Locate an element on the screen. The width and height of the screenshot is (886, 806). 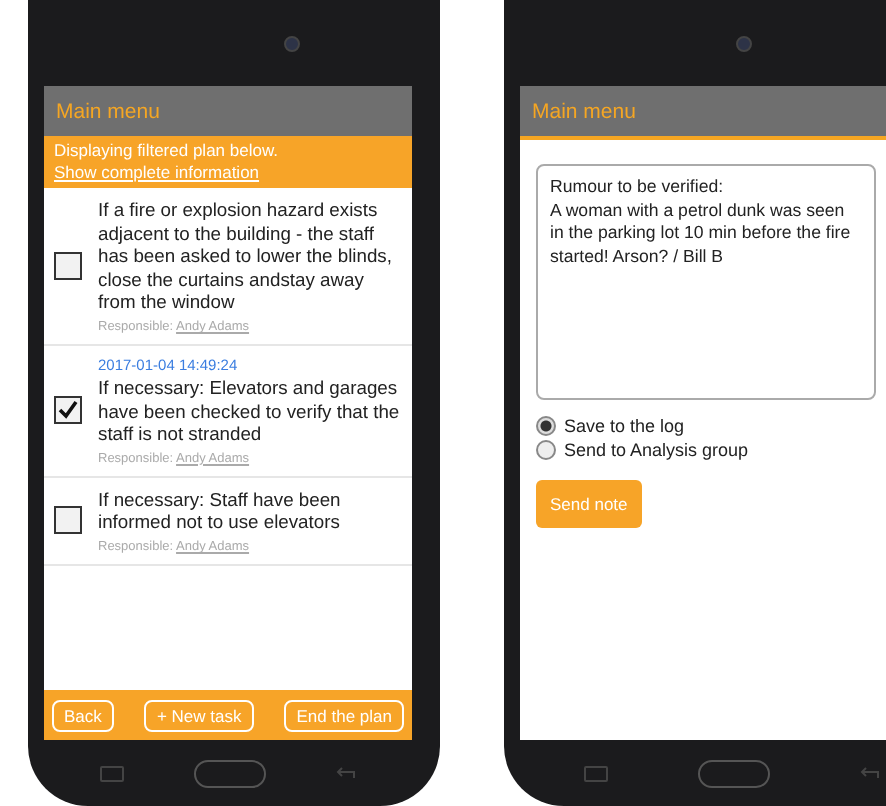
radio-option: Send to Analysis group is located at coordinates (711, 450).